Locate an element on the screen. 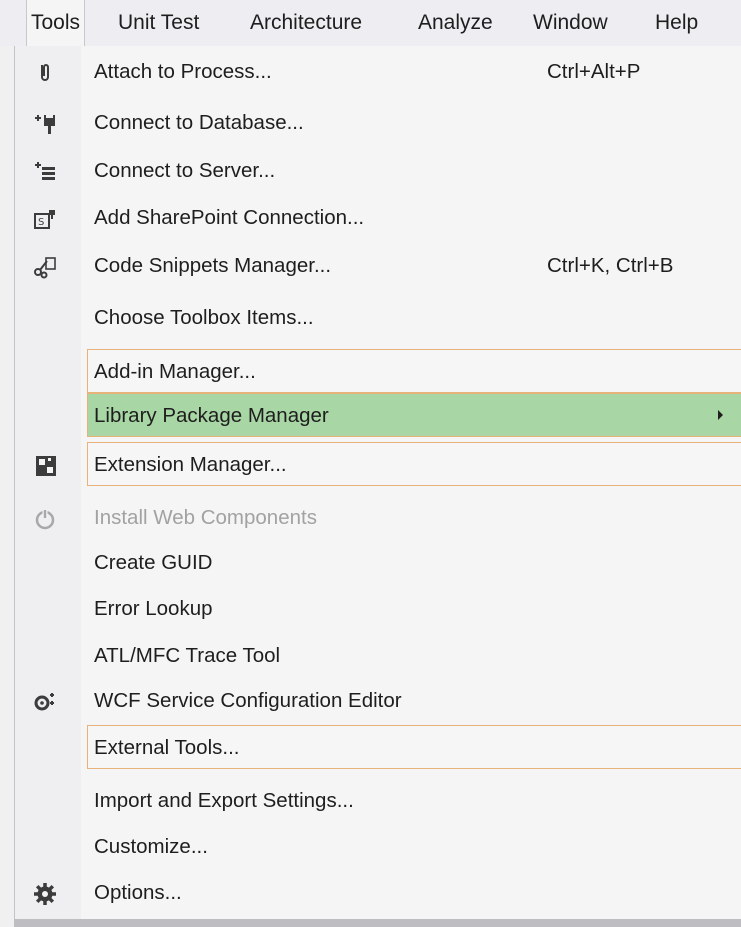 The width and height of the screenshot is (741, 927). power-icon is located at coordinates (45, 519).